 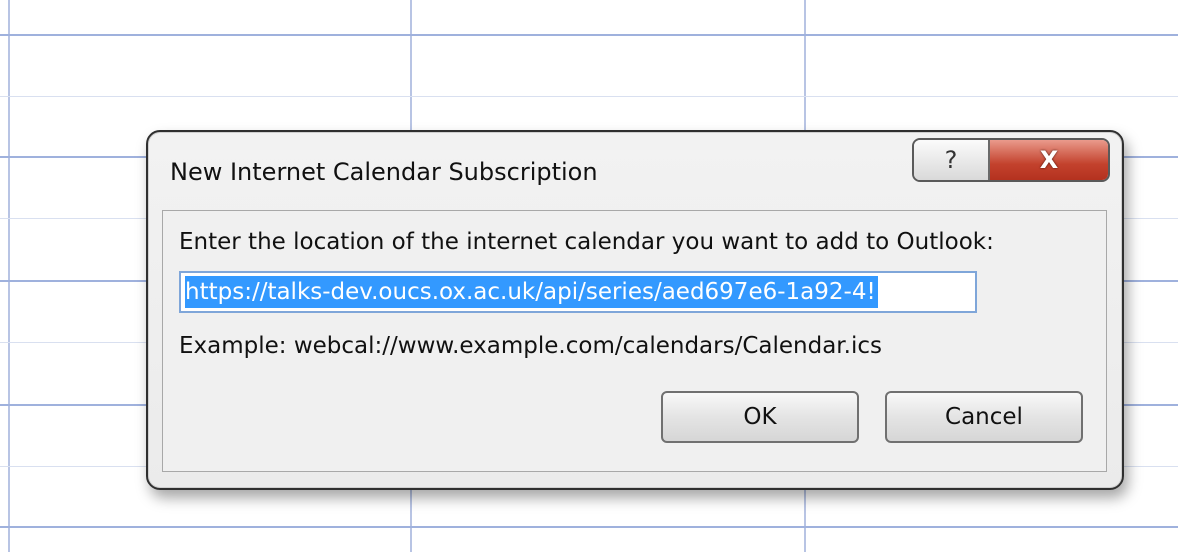 I want to click on help-button: ?, so click(x=952, y=160).